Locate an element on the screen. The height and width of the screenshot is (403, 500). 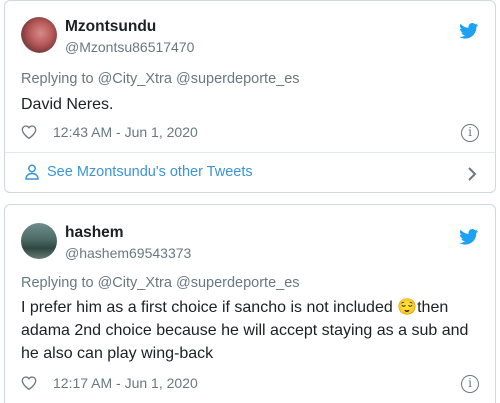
user-handle: @Mzontsu86517470 is located at coordinates (129, 47).